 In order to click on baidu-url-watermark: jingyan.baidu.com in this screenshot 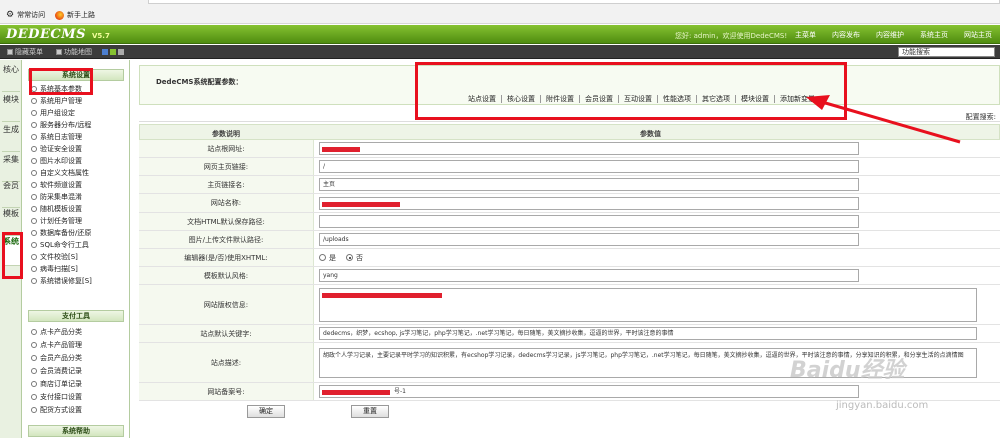, I will do `click(882, 405)`.